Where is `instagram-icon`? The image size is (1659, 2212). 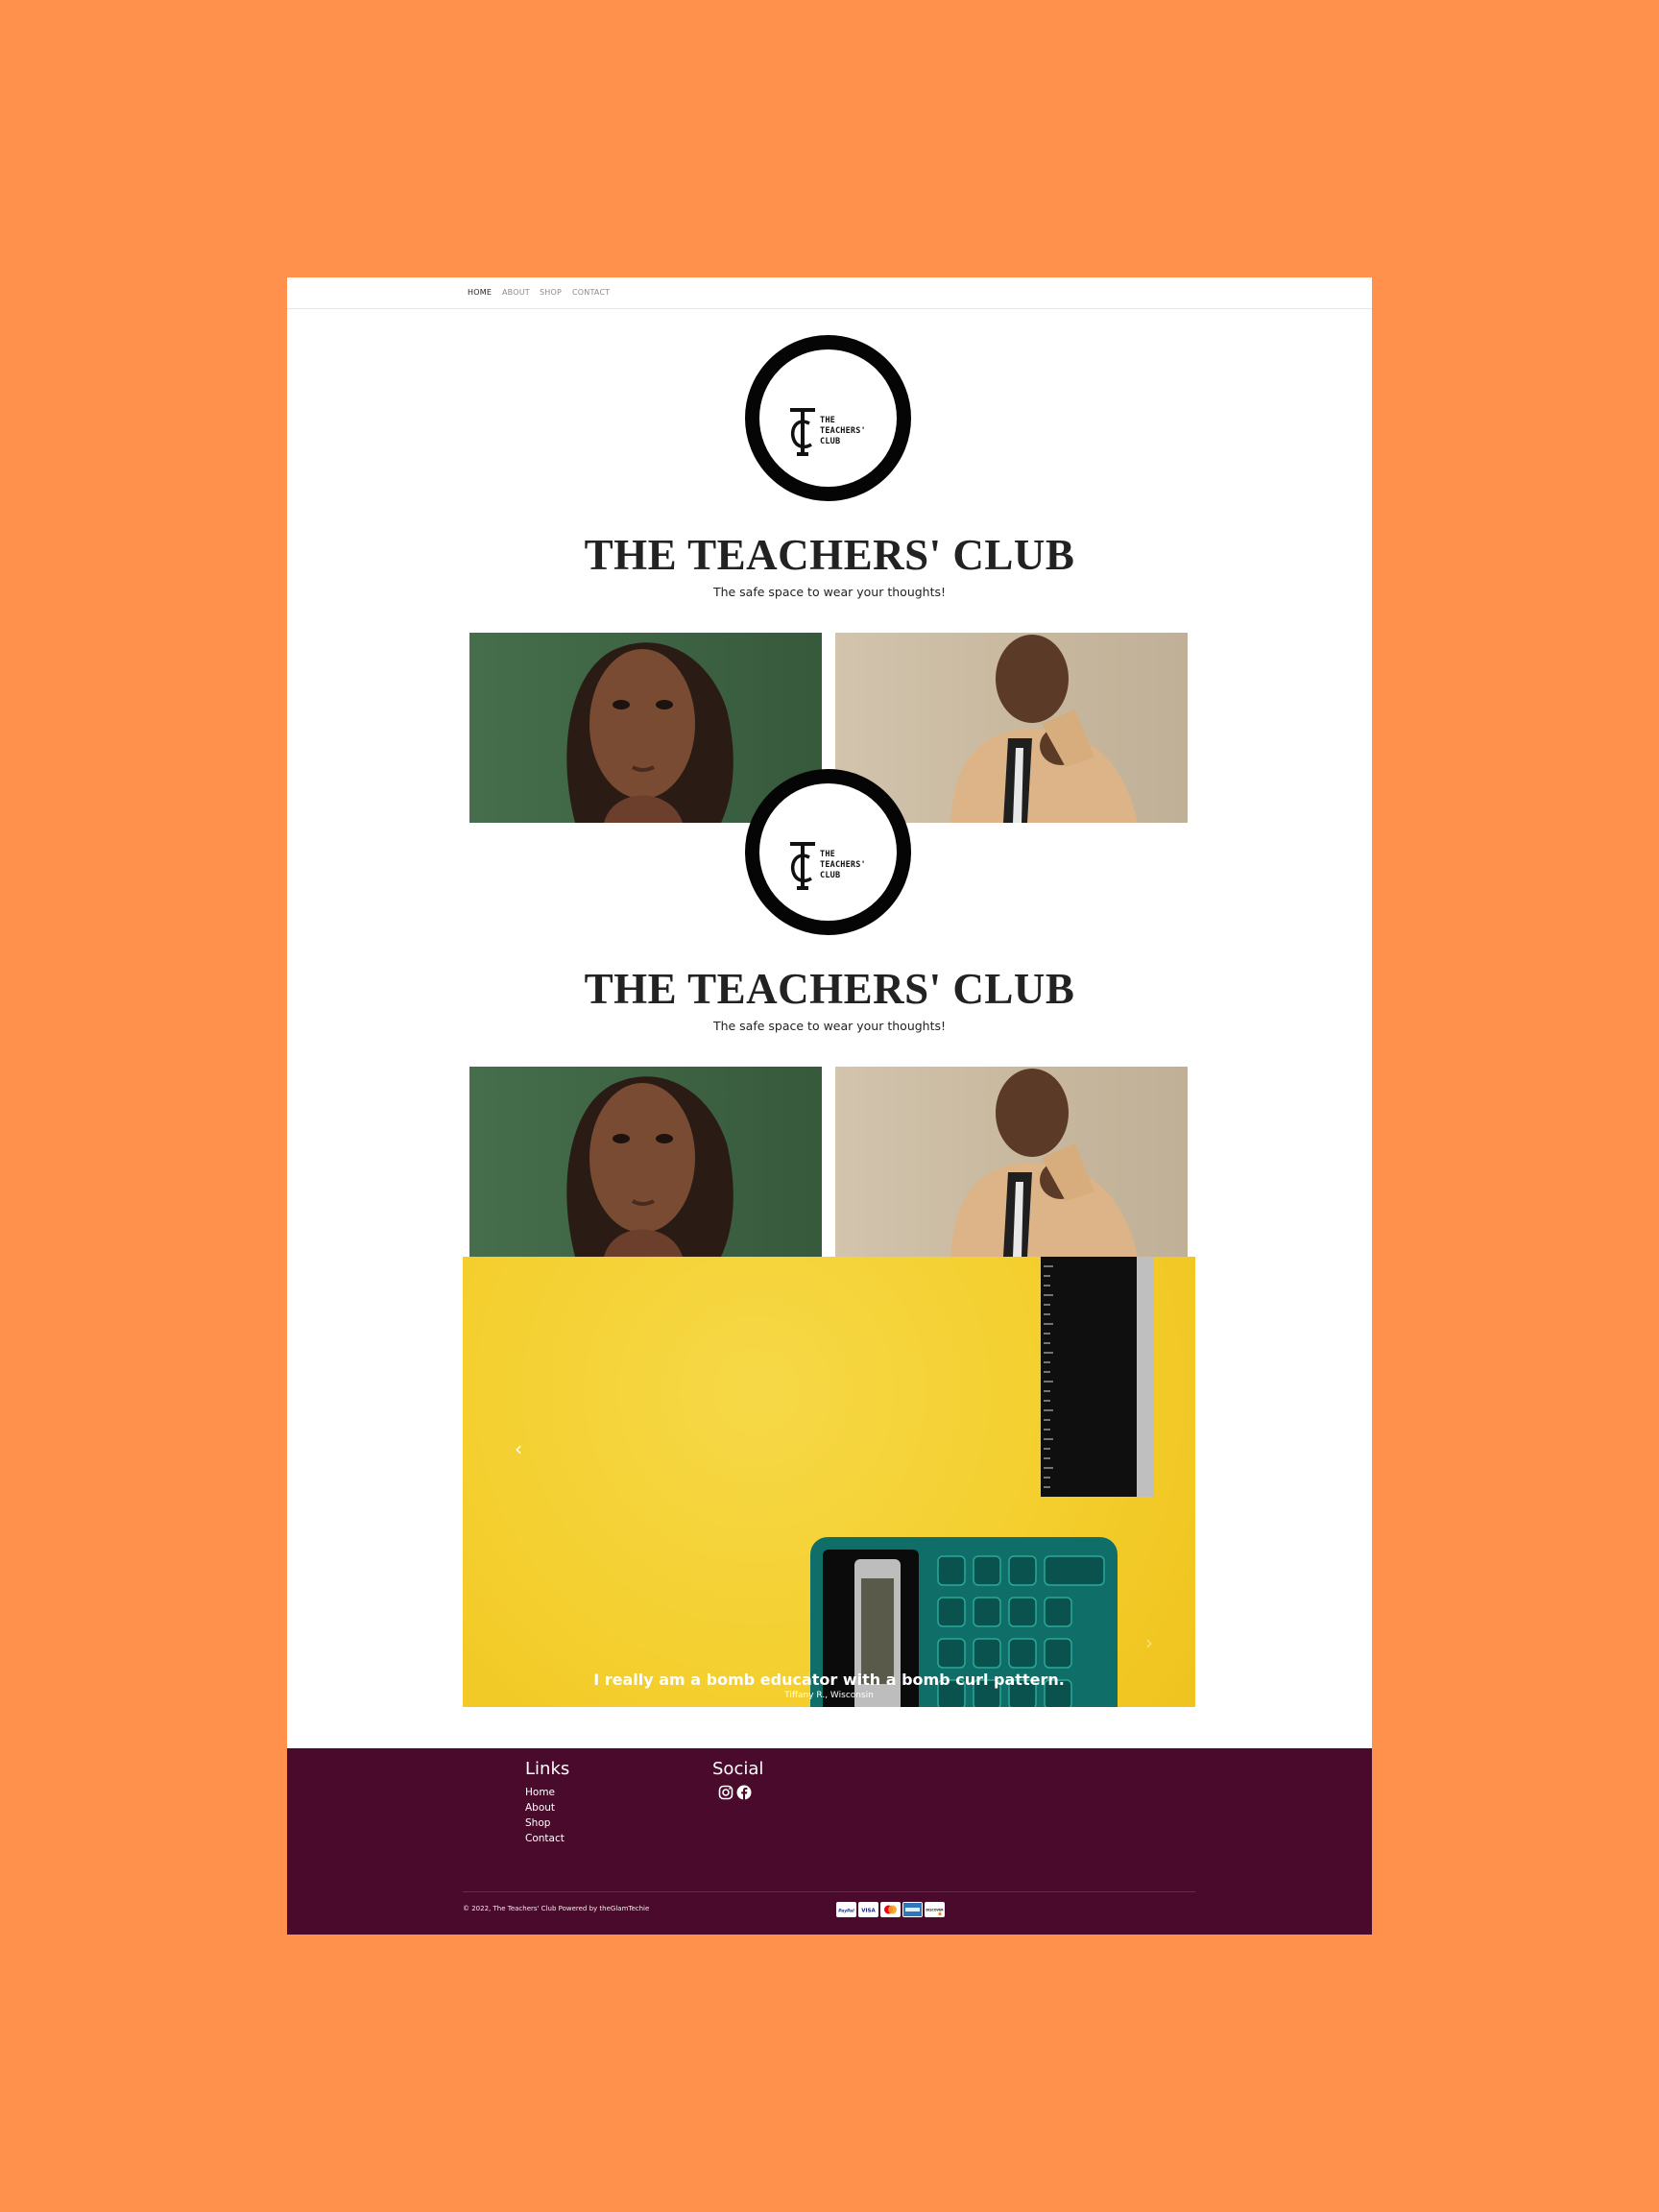 instagram-icon is located at coordinates (725, 1792).